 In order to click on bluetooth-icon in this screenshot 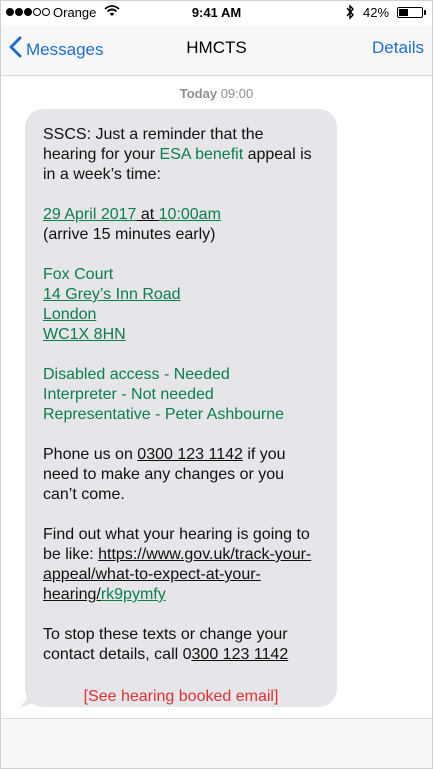, I will do `click(350, 13)`.